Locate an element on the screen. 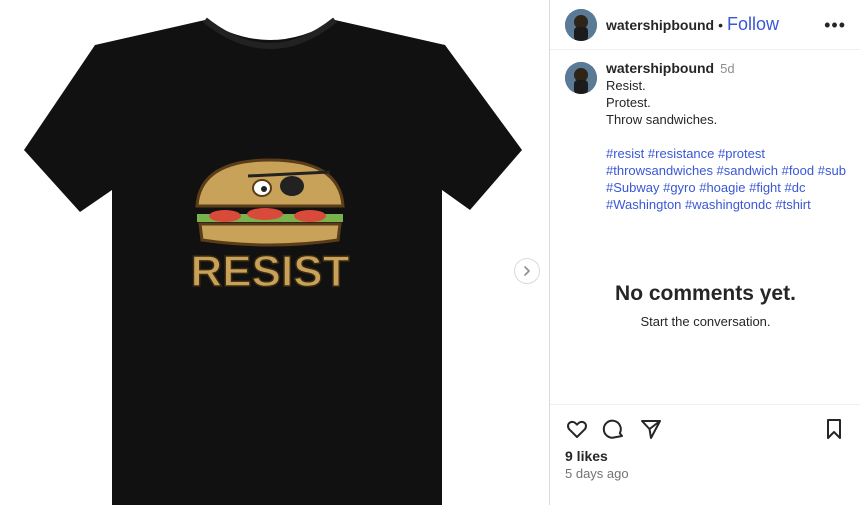 Image resolution: width=860 pixels, height=505 pixels. post-time: 5 days ago is located at coordinates (597, 473).